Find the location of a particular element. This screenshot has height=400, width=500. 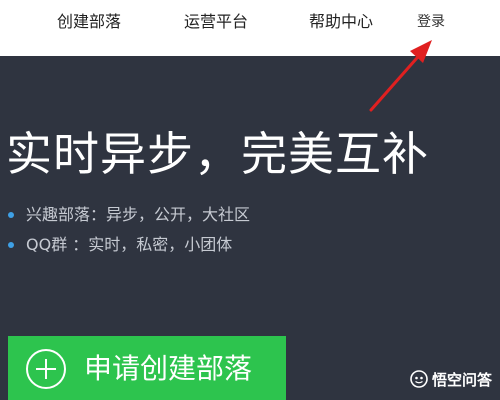

feature-list: 兴趣部落：异步，公开，大社区 QQ群 ：实时，私密，小团体 is located at coordinates (129, 234).